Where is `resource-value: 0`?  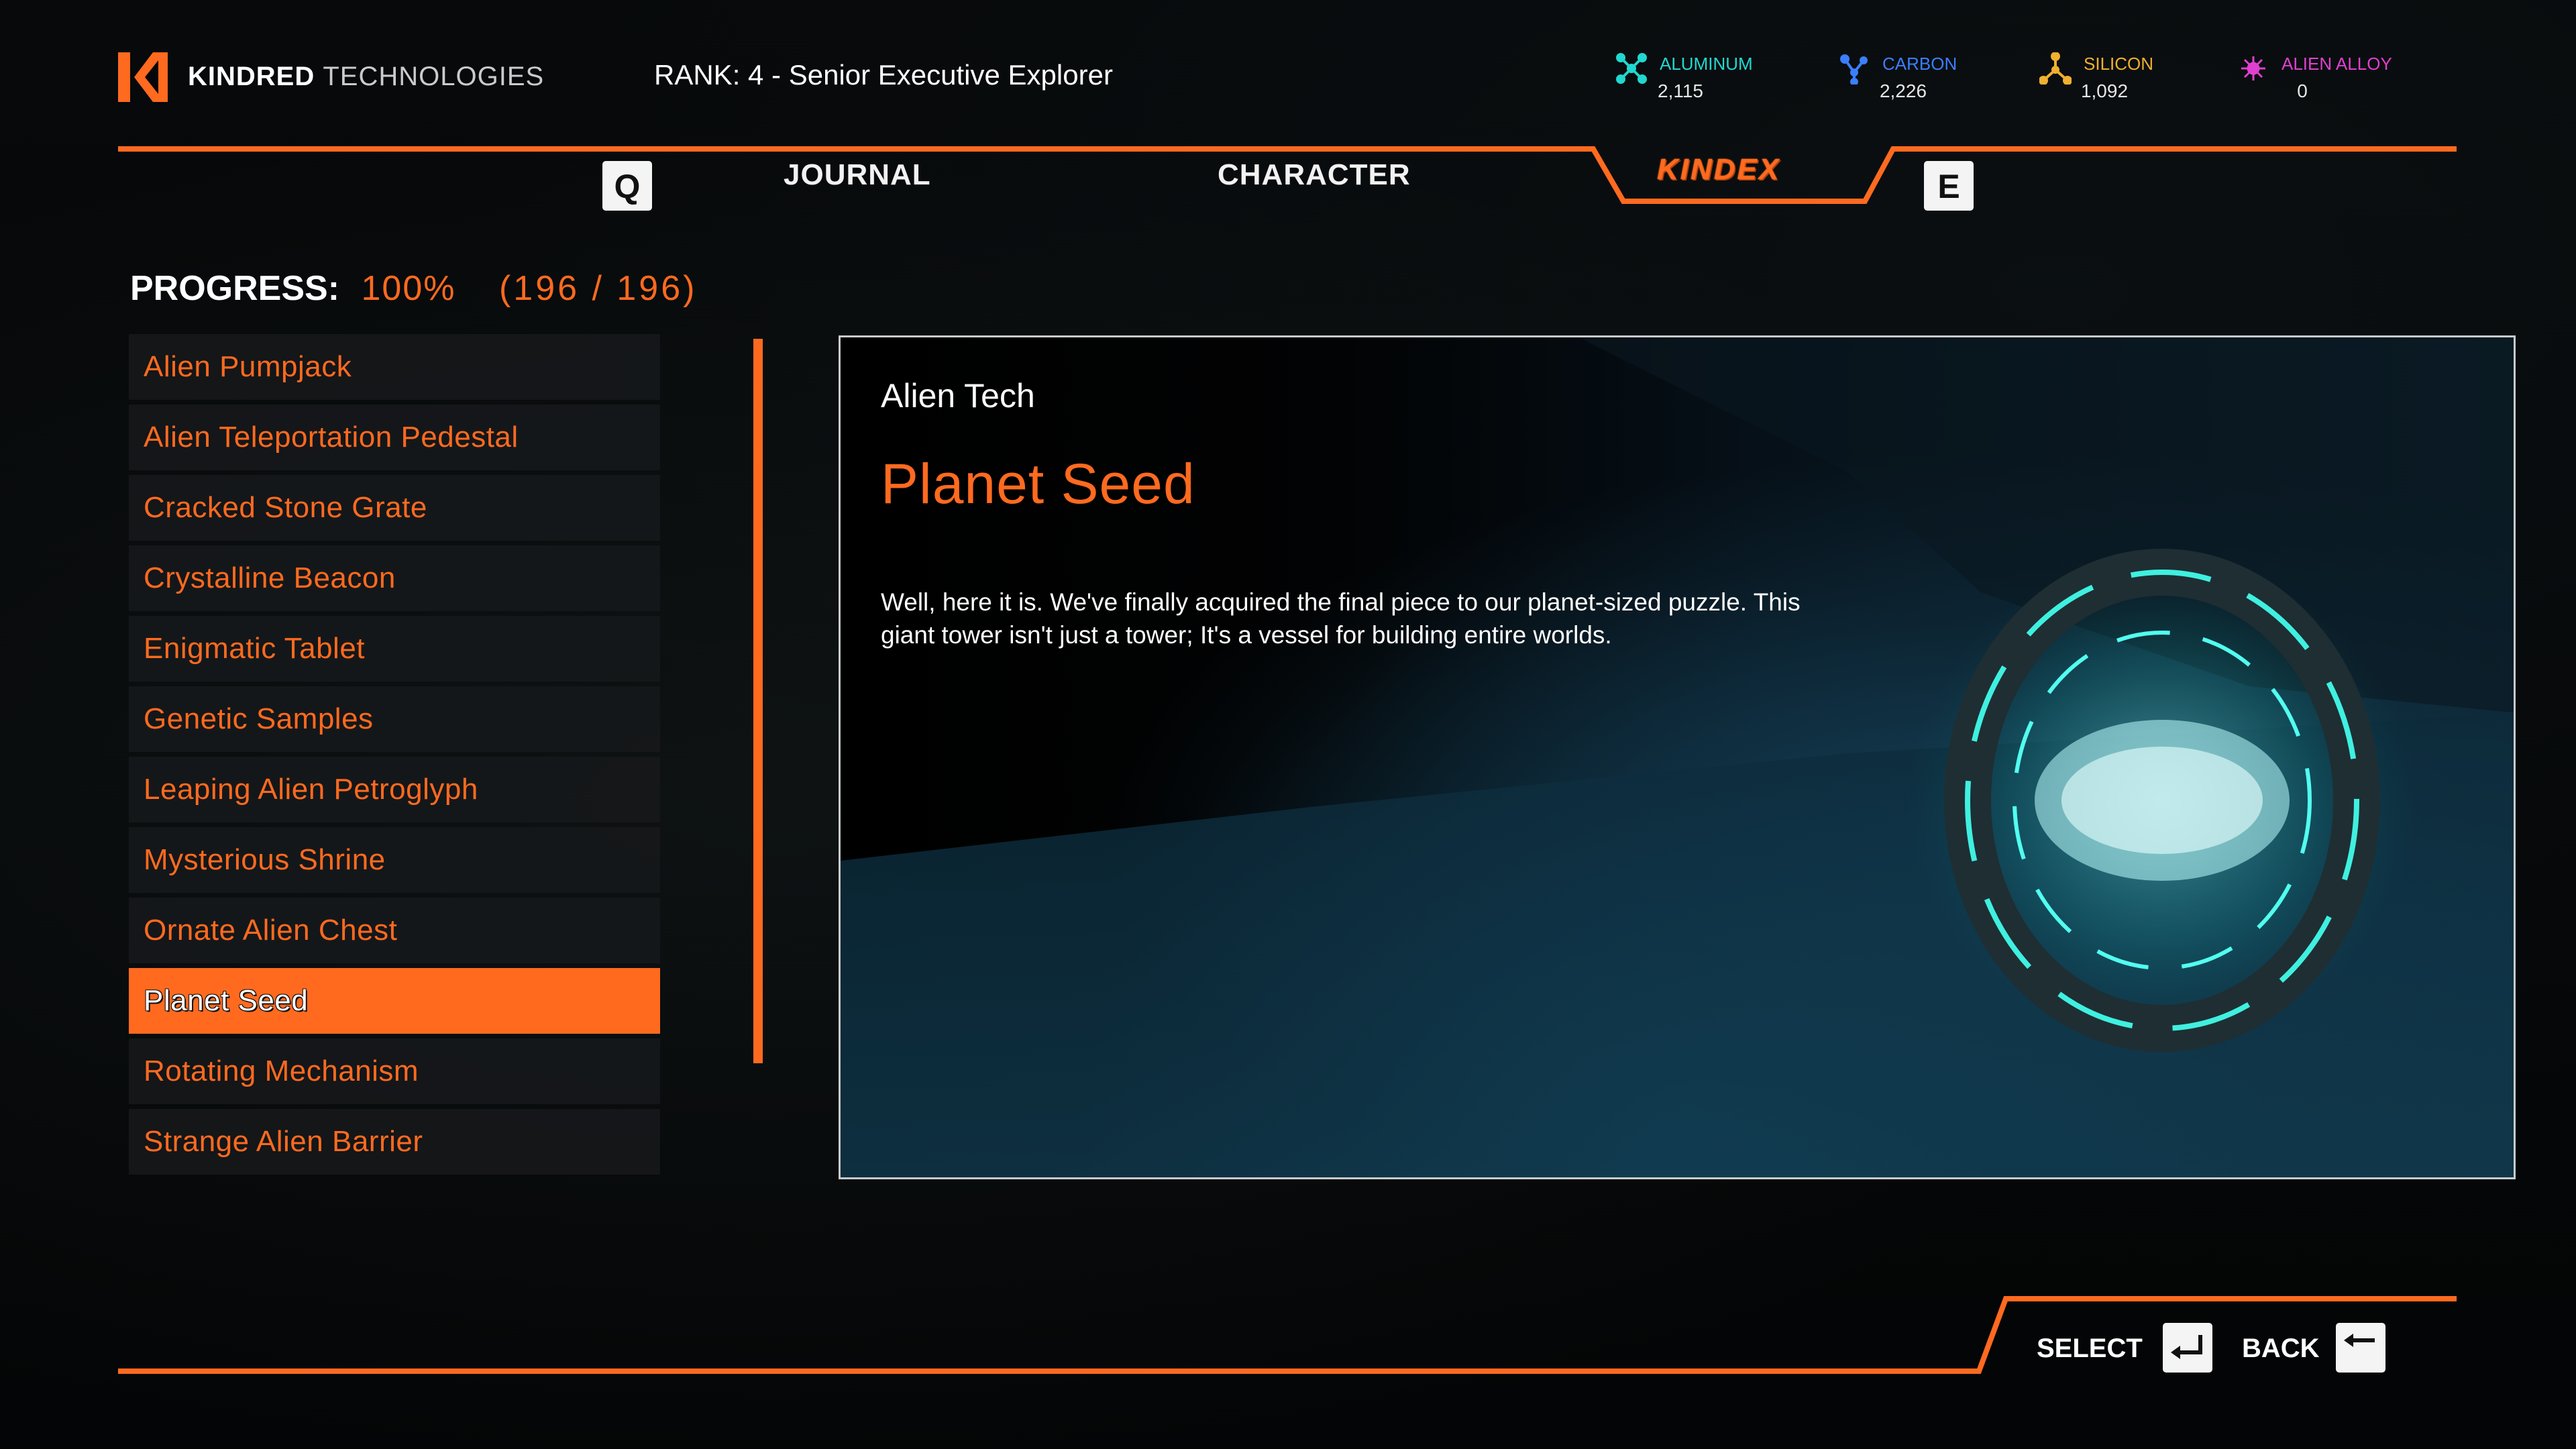
resource-value: 0 is located at coordinates (2302, 90).